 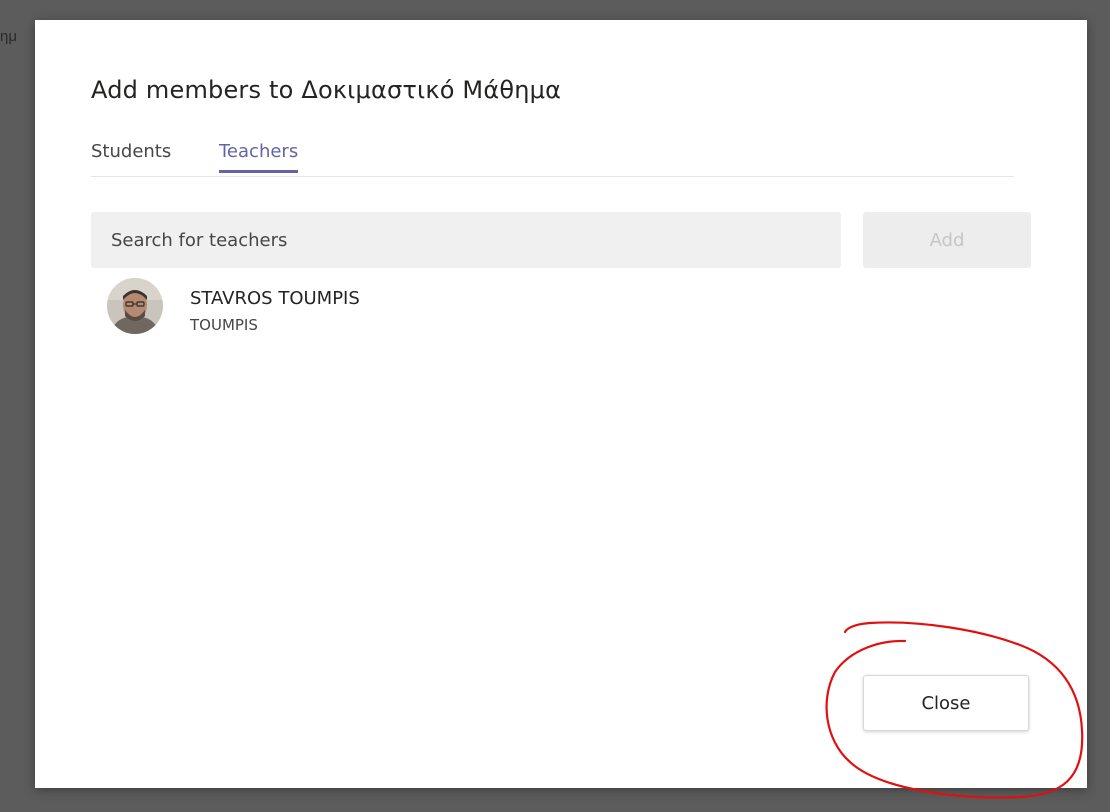 What do you see at coordinates (131, 155) in the screenshot?
I see `tab-students: Students` at bounding box center [131, 155].